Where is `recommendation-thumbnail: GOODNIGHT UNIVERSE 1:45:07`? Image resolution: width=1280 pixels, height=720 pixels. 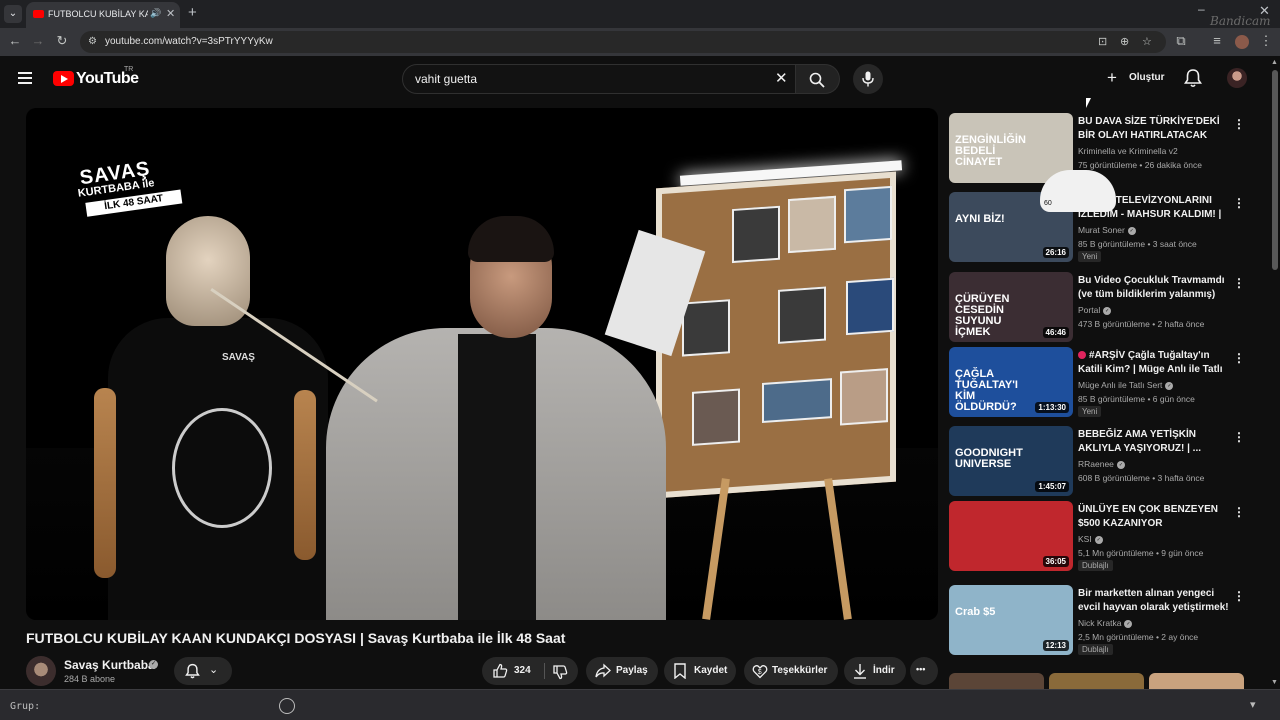 recommendation-thumbnail: GOODNIGHT UNIVERSE 1:45:07 is located at coordinates (1011, 461).